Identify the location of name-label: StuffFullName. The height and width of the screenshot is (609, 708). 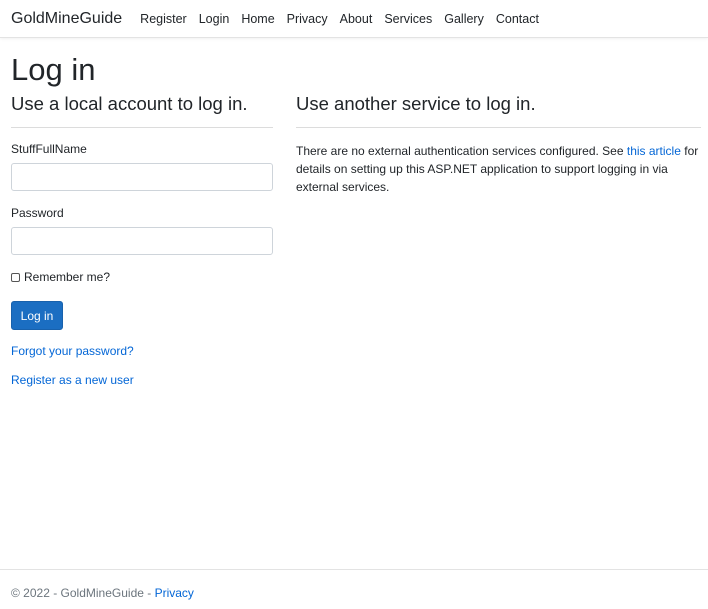
(49, 149).